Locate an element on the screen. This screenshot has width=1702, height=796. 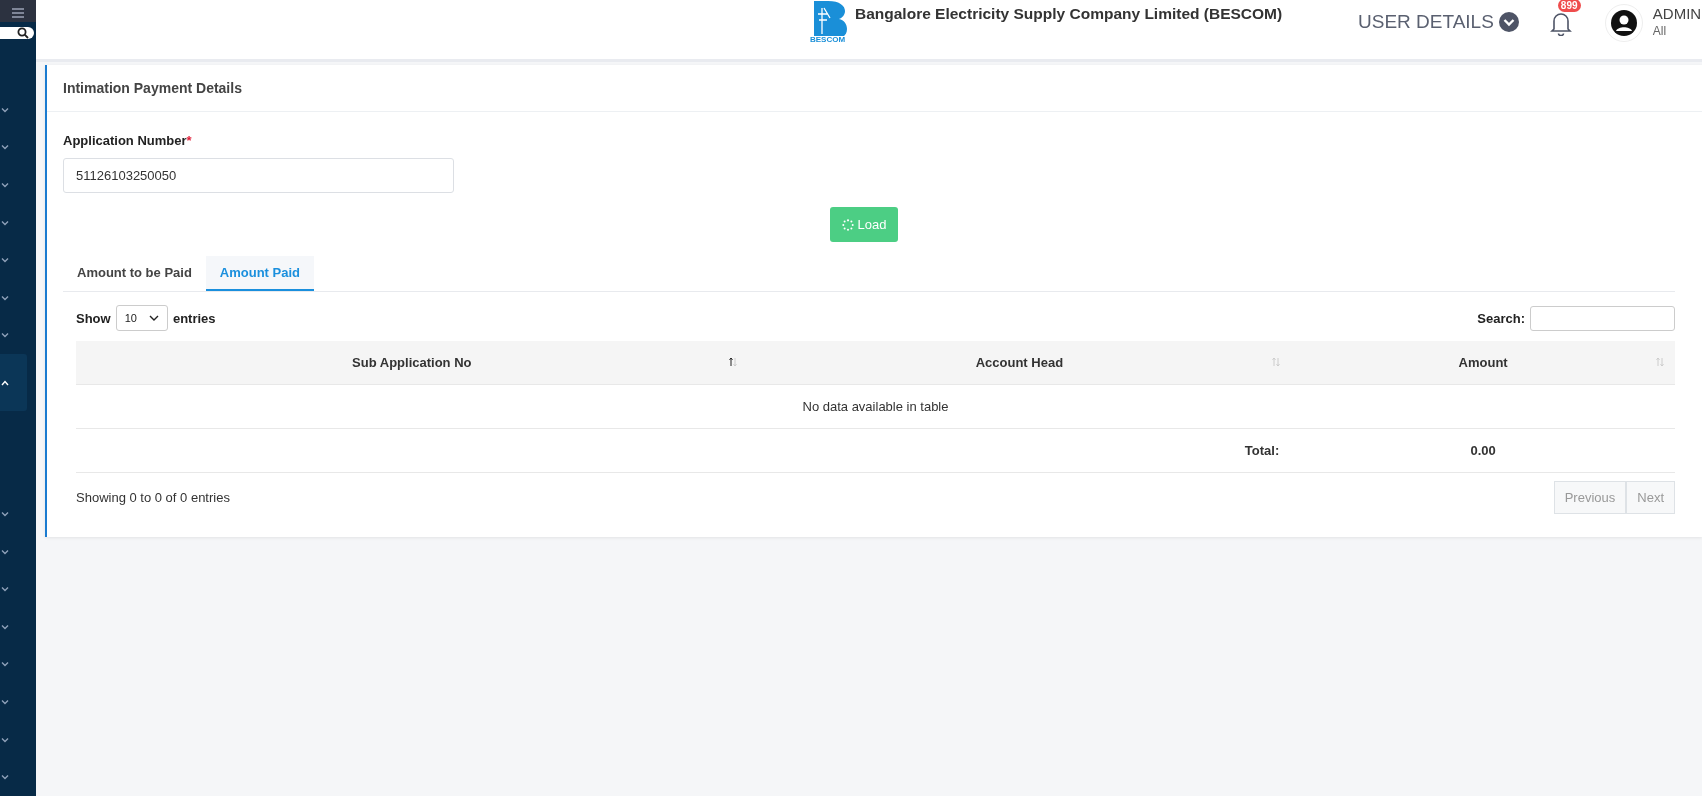
entries-label: entries is located at coordinates (194, 318).